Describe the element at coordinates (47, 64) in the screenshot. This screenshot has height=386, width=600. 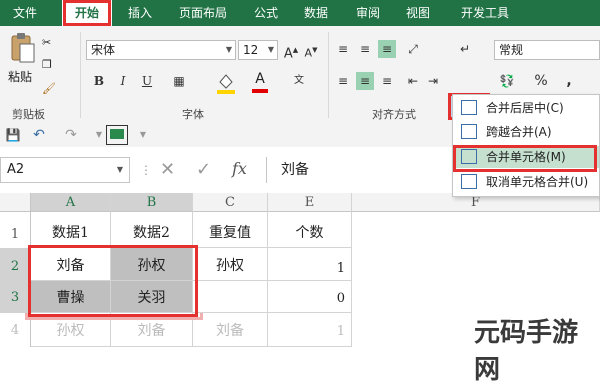
I see `copy-icon: ❐` at that location.